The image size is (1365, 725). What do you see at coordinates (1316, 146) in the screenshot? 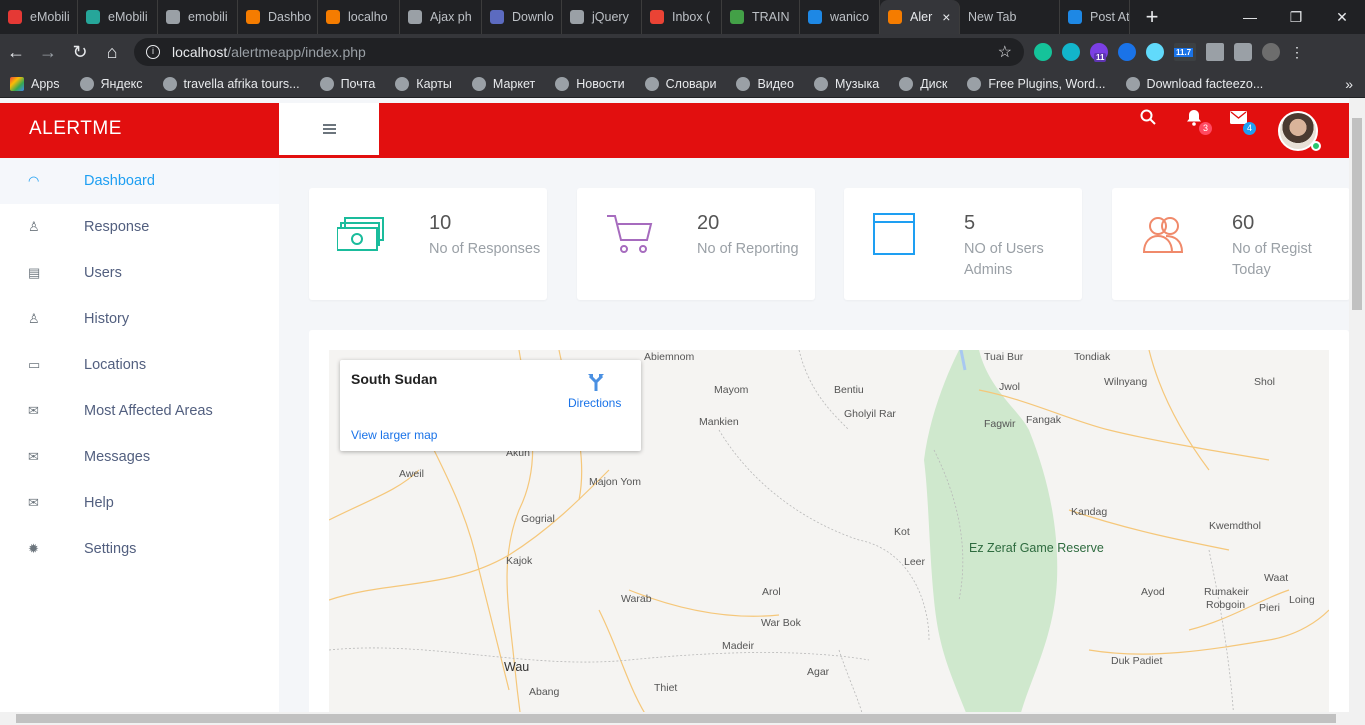
I see `online-status-dot` at bounding box center [1316, 146].